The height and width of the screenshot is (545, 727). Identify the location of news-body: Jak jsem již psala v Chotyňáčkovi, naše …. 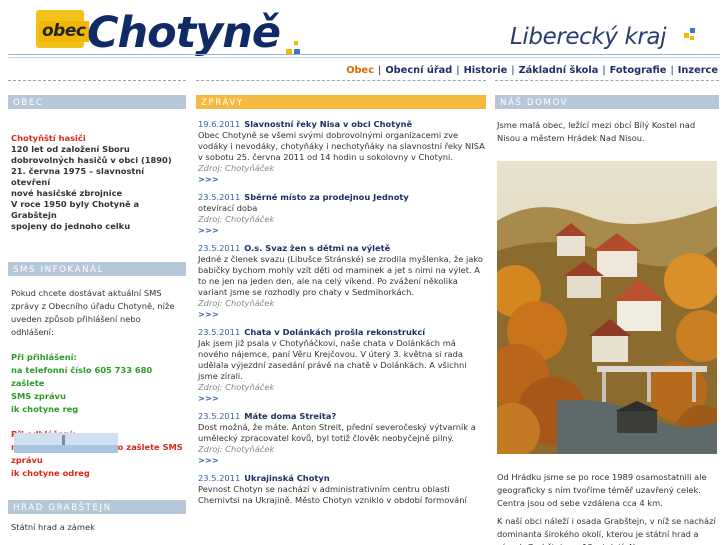
(332, 359).